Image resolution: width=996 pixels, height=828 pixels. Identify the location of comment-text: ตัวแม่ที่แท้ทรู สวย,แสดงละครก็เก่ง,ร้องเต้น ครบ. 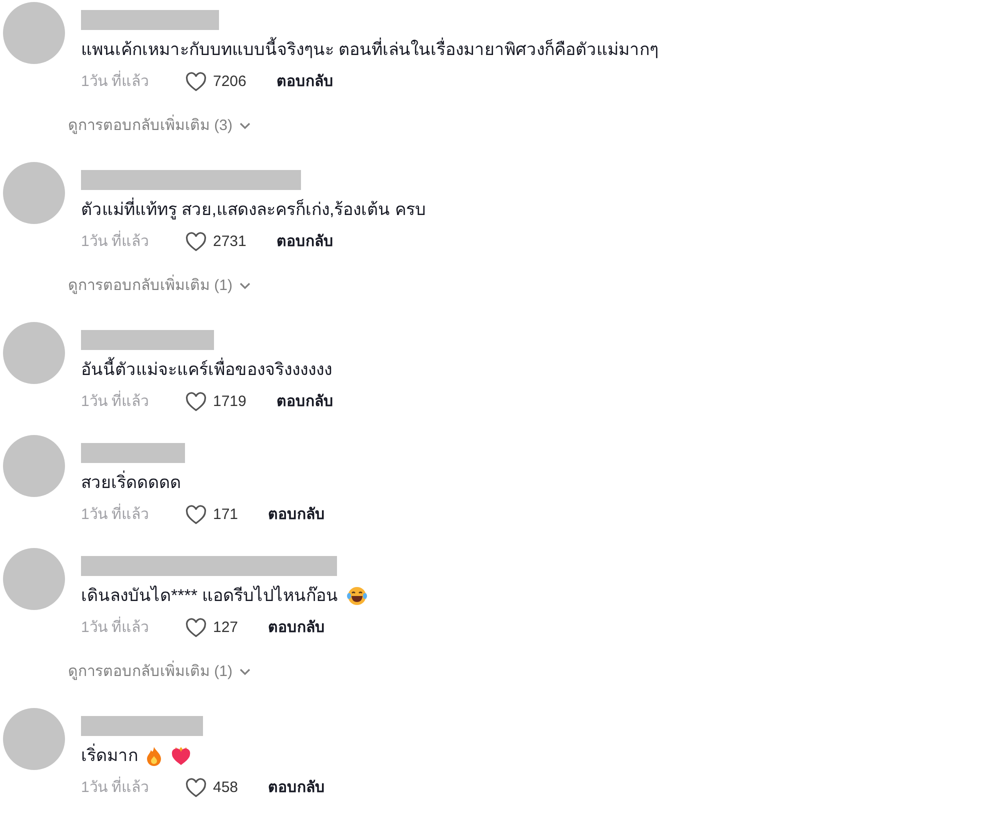
(253, 210).